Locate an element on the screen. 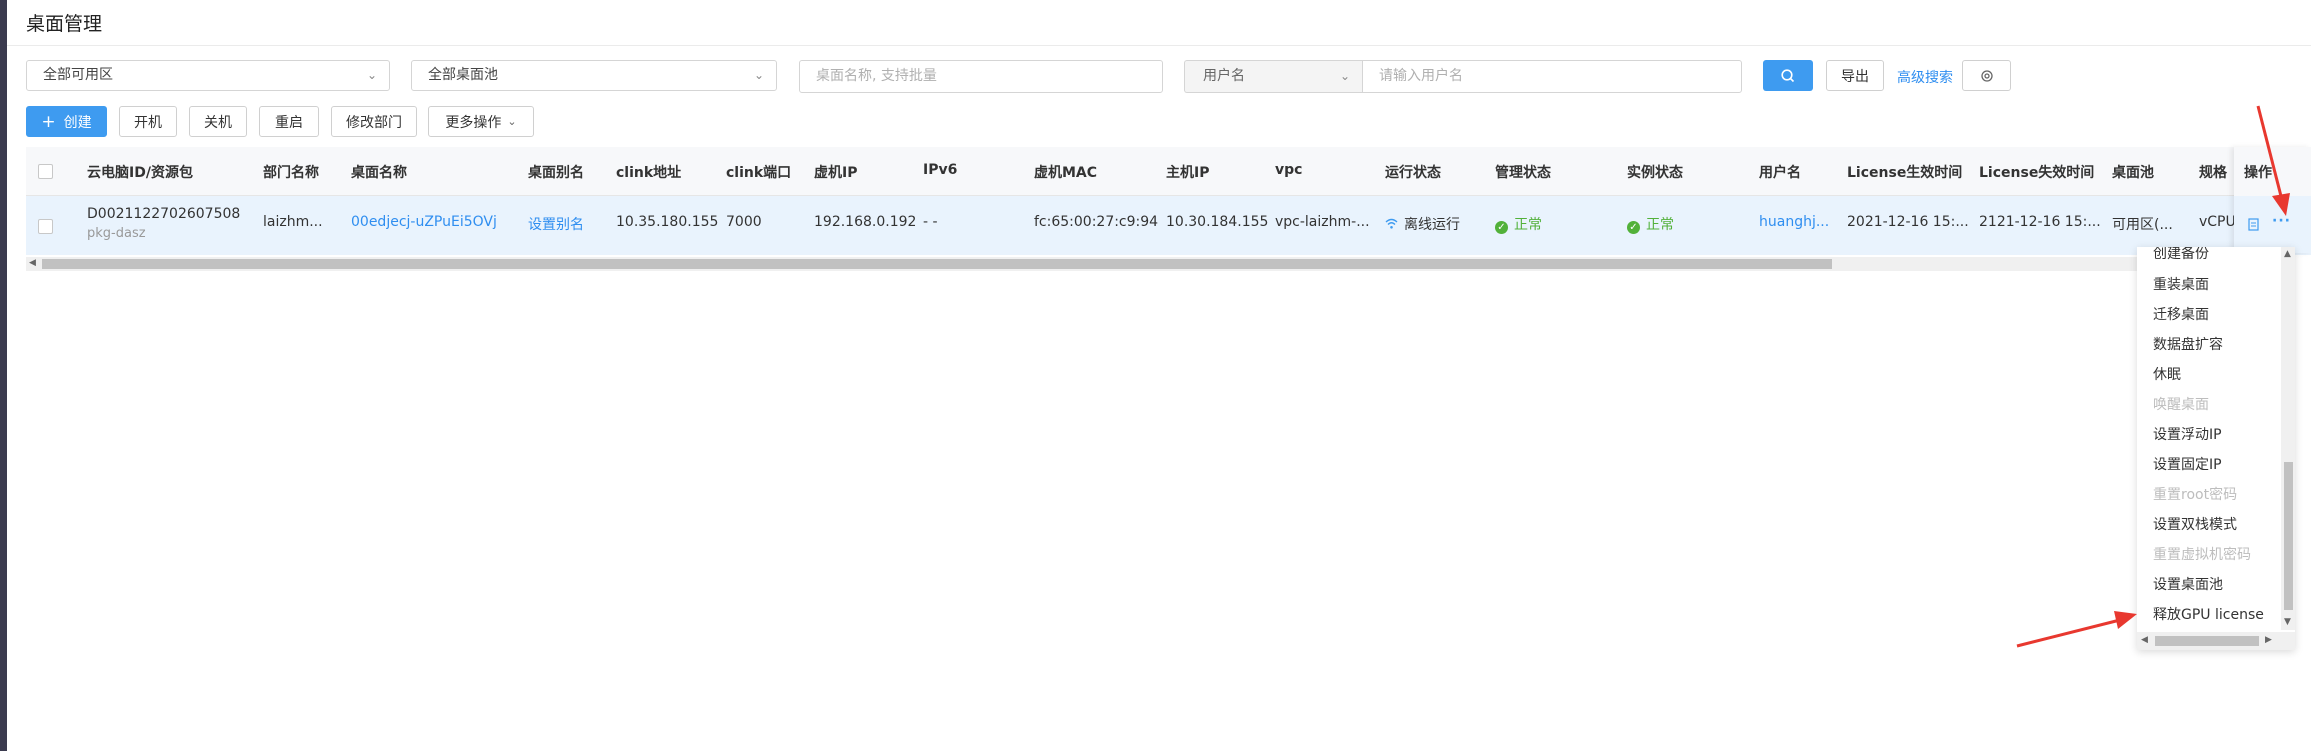 The width and height of the screenshot is (2311, 751). header-run-status: 运行状态 is located at coordinates (1413, 173).